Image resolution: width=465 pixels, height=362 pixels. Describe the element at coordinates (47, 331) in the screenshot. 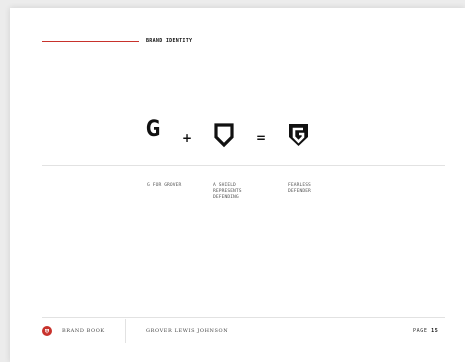

I see `footer-logo-icon` at that location.